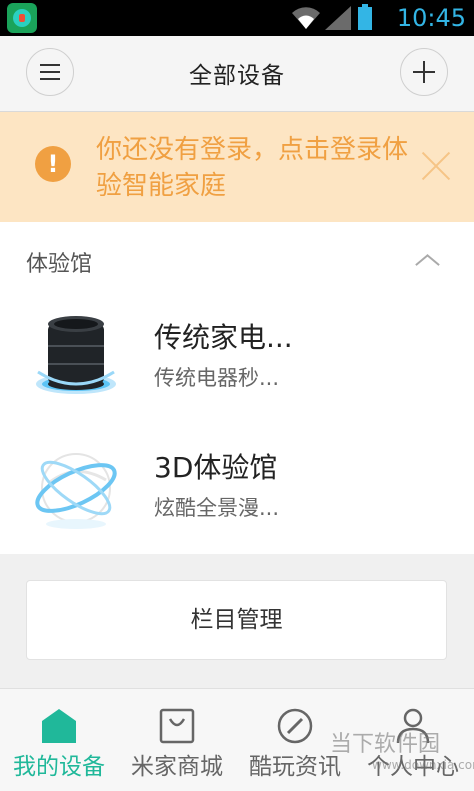  What do you see at coordinates (76, 355) in the screenshot?
I see `speaker-icon` at bounding box center [76, 355].